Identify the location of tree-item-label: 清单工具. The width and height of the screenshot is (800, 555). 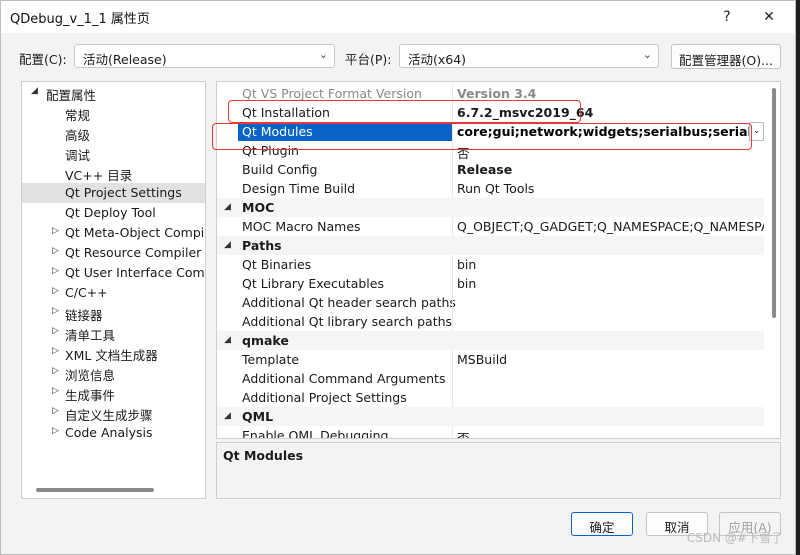
(90, 335).